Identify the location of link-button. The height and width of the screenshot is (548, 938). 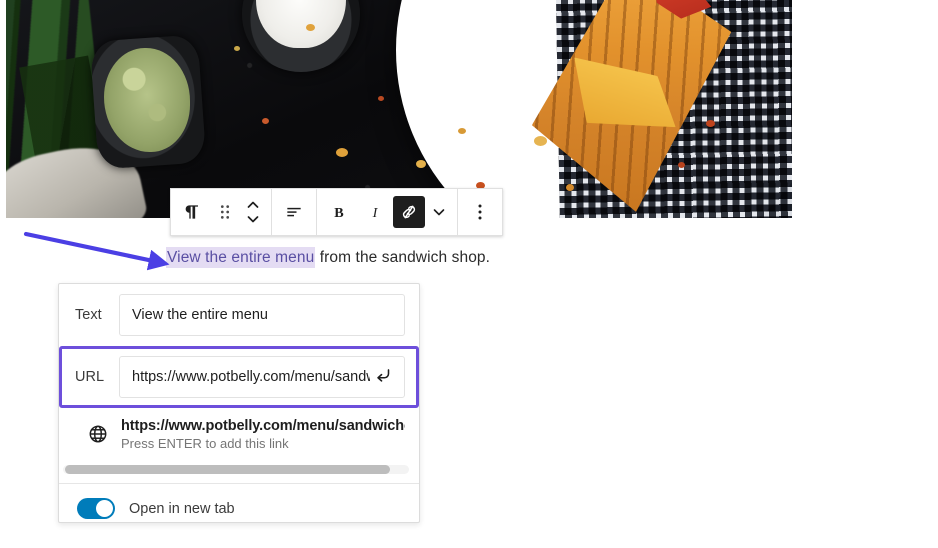
(409, 212).